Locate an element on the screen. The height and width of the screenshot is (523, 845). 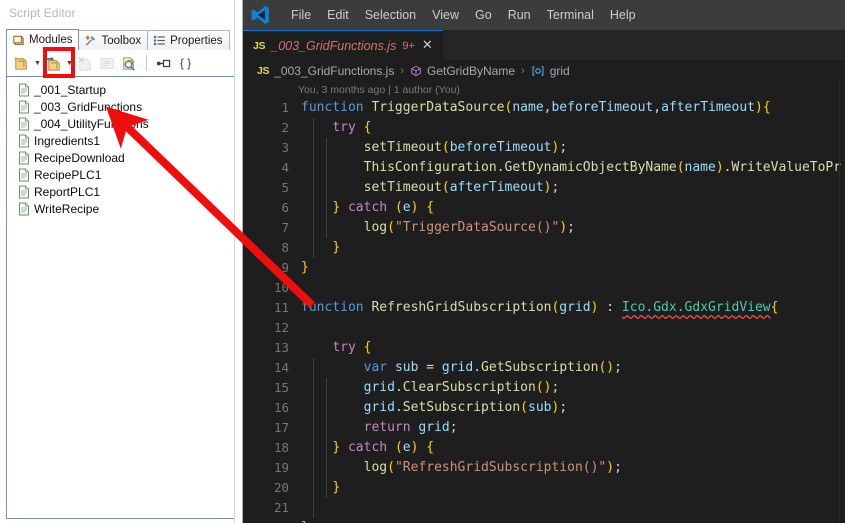
tab-properties: Properties is located at coordinates (188, 40).